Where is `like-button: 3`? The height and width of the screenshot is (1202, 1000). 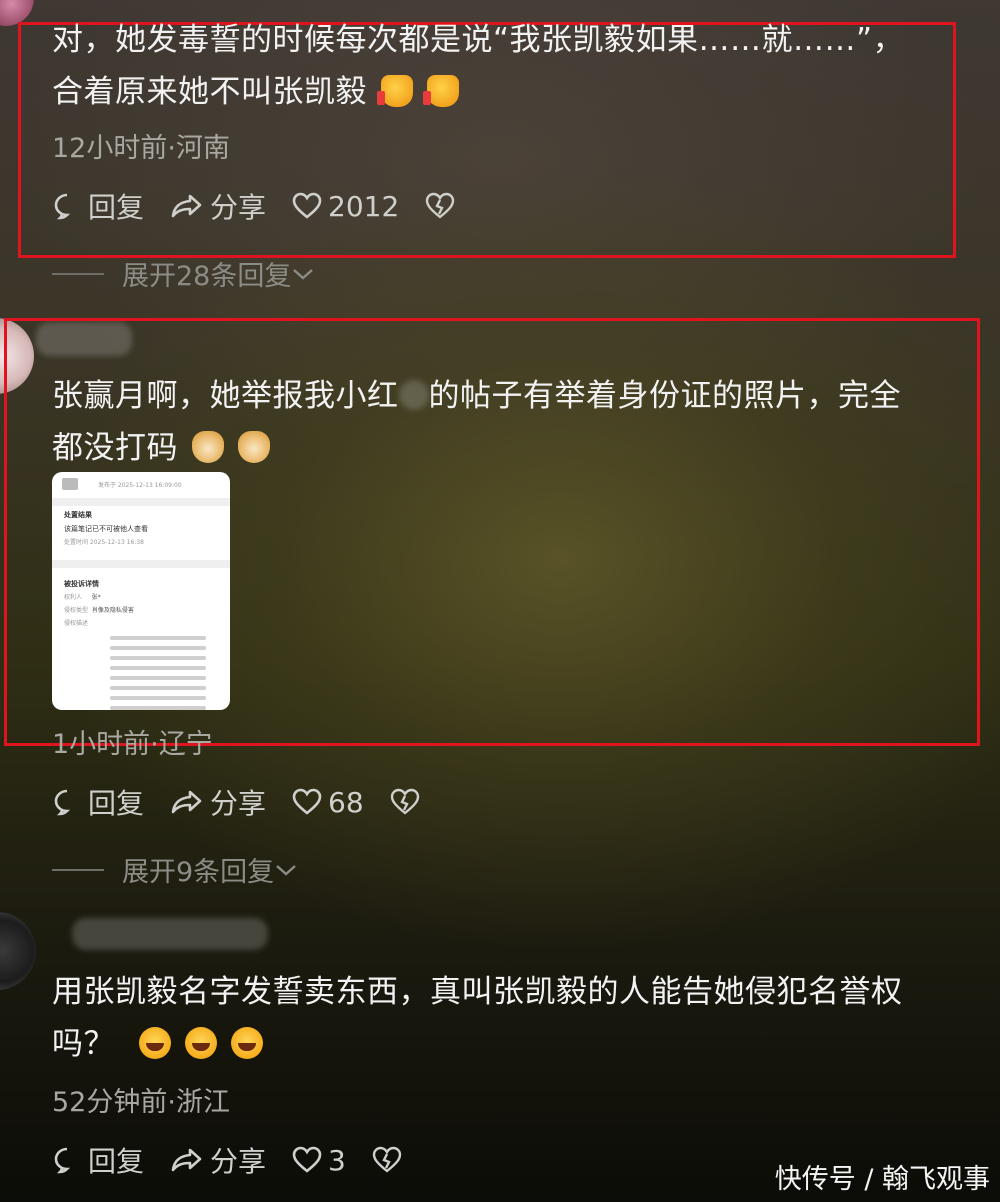 like-button: 3 is located at coordinates (319, 1160).